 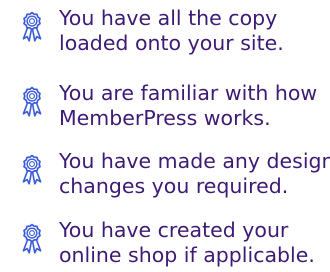 What do you see at coordinates (194, 161) in the screenshot?
I see `item-line-1: You have made any design` at bounding box center [194, 161].